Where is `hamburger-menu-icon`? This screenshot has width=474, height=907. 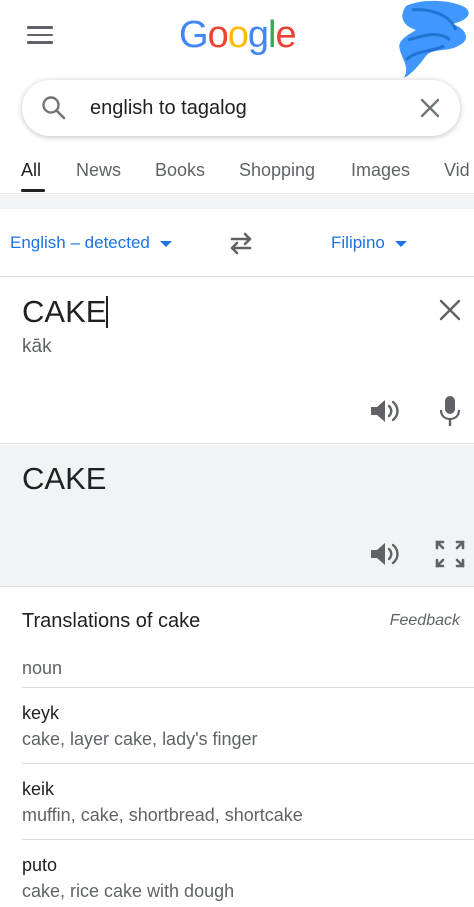 hamburger-menu-icon is located at coordinates (40, 35).